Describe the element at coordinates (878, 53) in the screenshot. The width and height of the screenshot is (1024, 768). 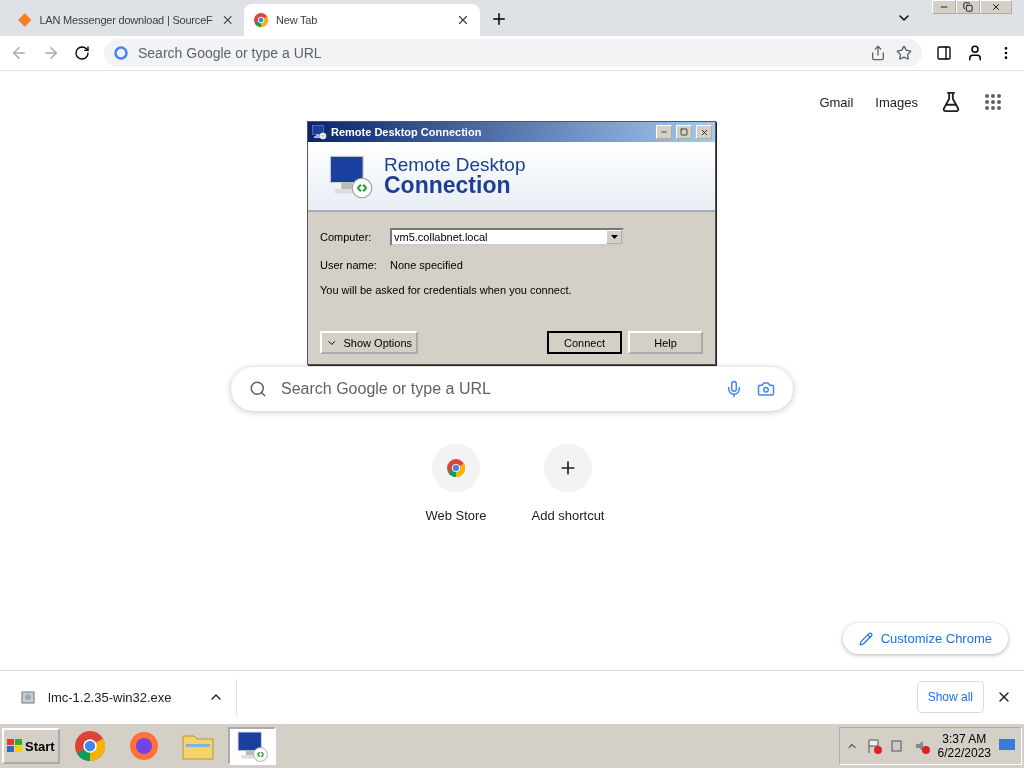
I see `share-icon` at that location.